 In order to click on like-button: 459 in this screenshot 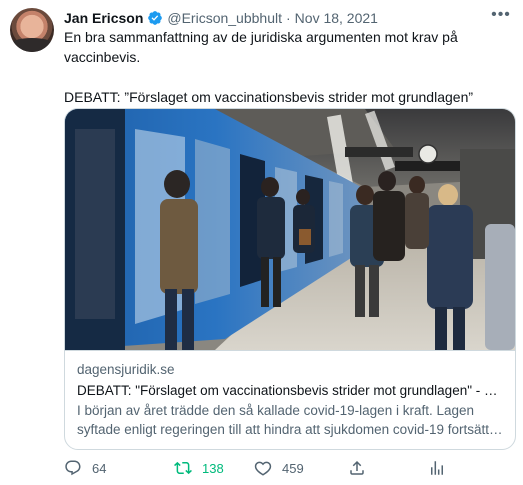, I will do `click(275, 468)`.